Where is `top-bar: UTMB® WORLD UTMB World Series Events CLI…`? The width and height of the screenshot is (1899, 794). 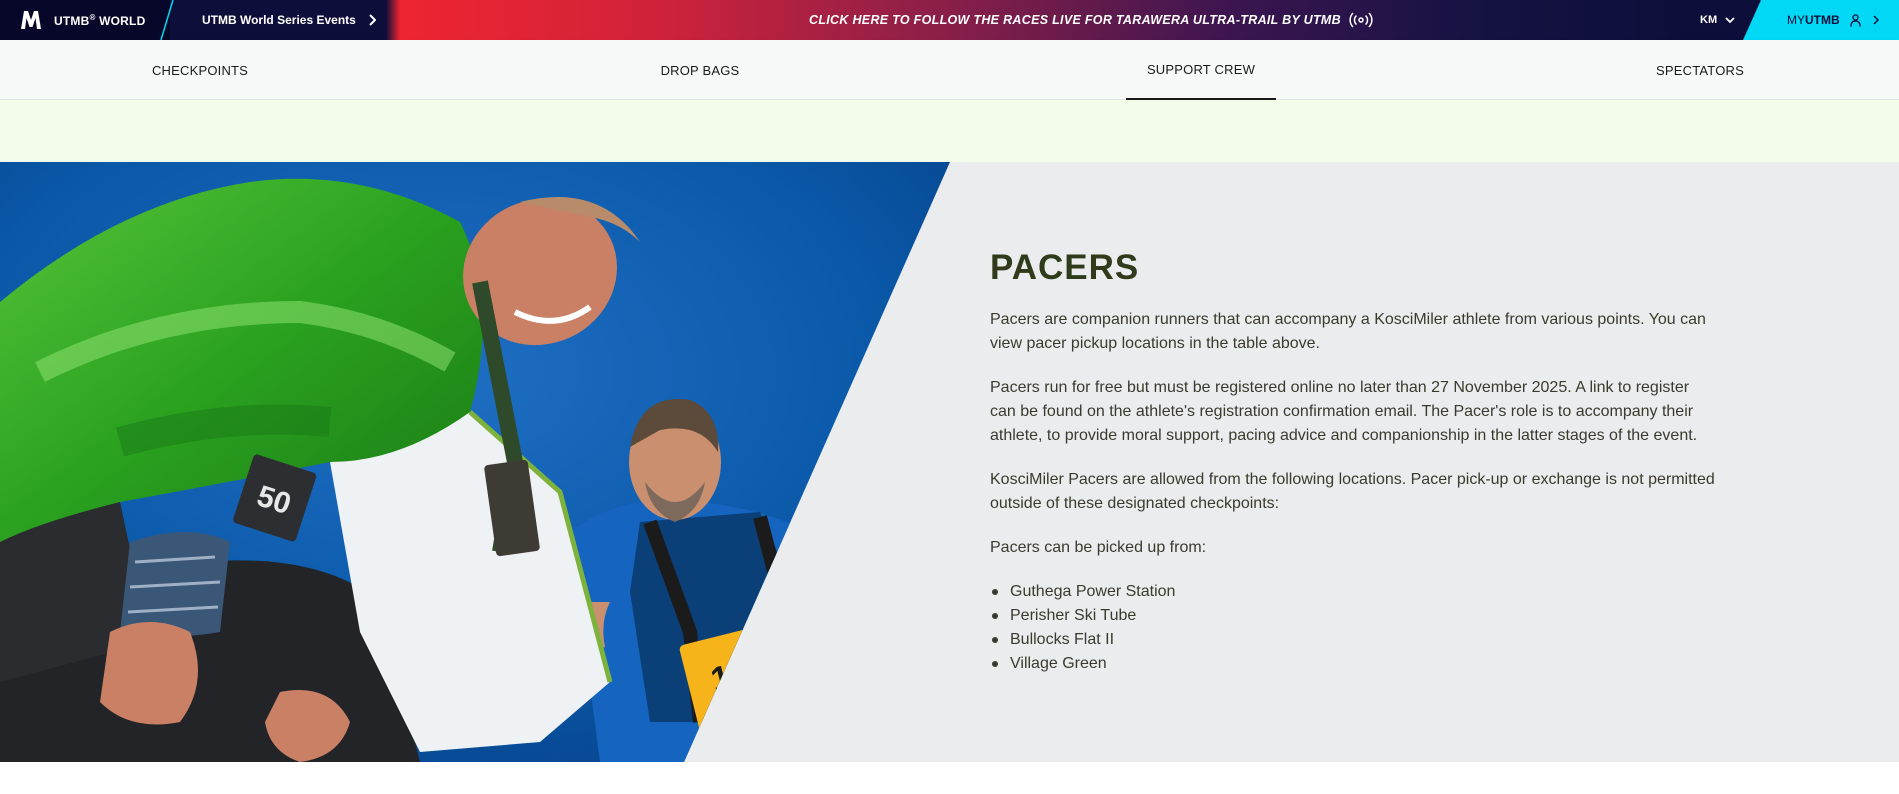 top-bar: UTMB® WORLD UTMB World Series Events CLI… is located at coordinates (949, 20).